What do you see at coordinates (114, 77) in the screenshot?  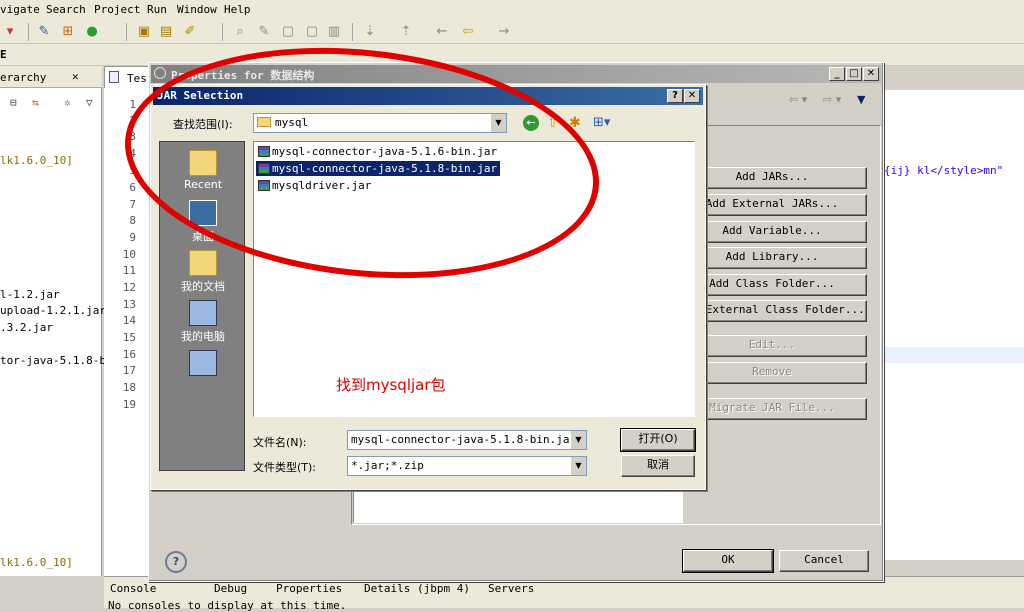 I see `java-file-icon` at bounding box center [114, 77].